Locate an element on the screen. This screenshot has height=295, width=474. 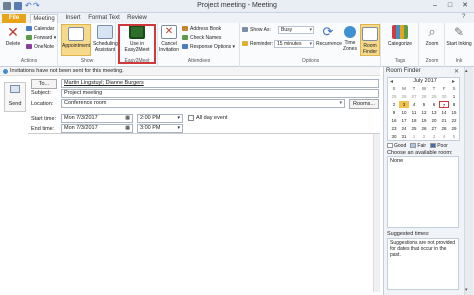
help-icon: ? is located at coordinates (463, 17).